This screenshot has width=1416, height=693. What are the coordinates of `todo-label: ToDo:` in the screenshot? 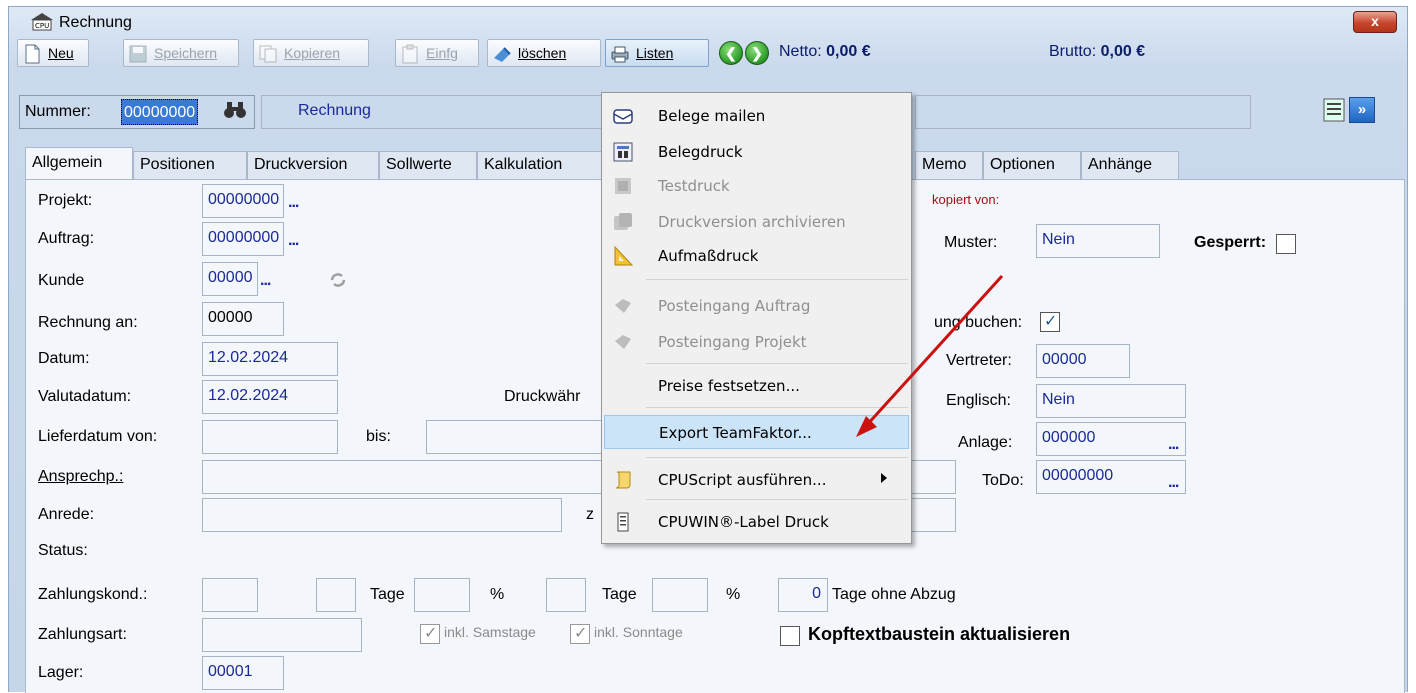 It's located at (1003, 480).